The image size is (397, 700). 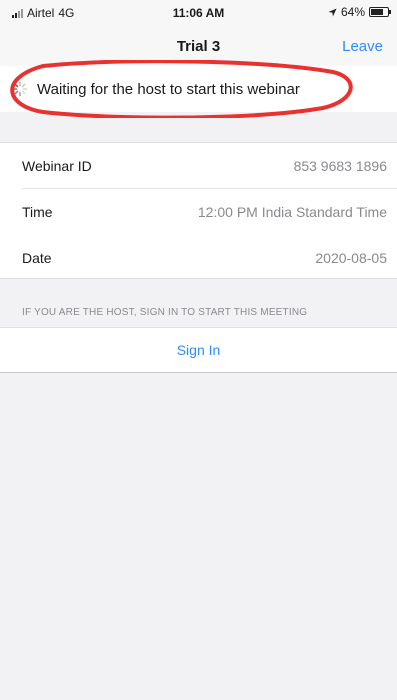 I want to click on time-label: Time, so click(x=37, y=212).